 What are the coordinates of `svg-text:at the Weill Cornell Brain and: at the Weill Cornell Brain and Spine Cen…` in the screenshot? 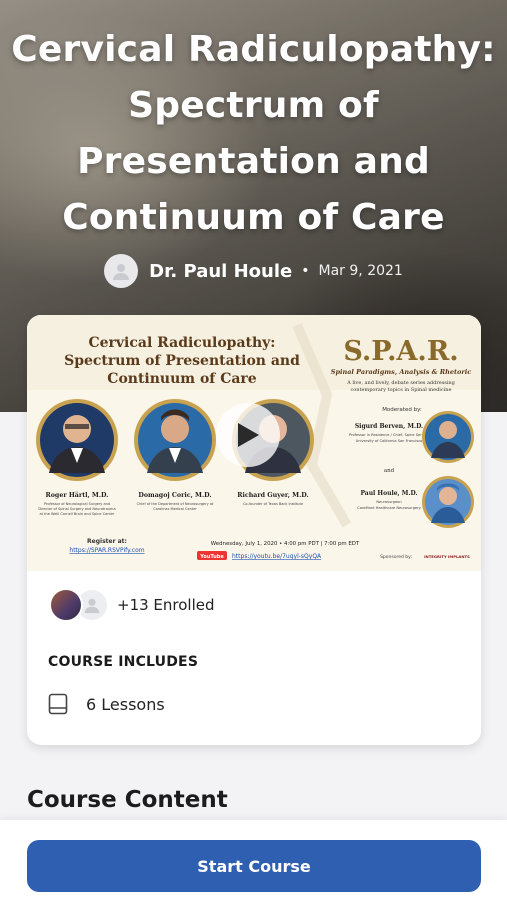 It's located at (78, 514).